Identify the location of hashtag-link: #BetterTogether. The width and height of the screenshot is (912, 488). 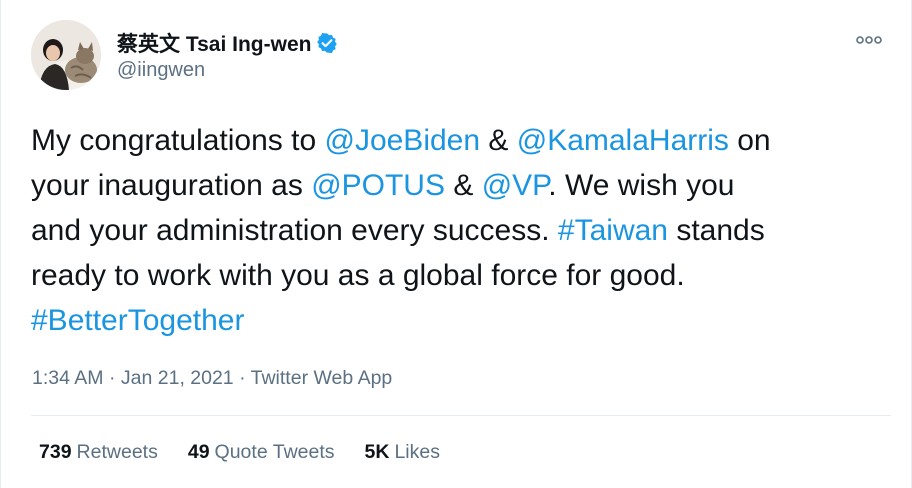
(137, 320).